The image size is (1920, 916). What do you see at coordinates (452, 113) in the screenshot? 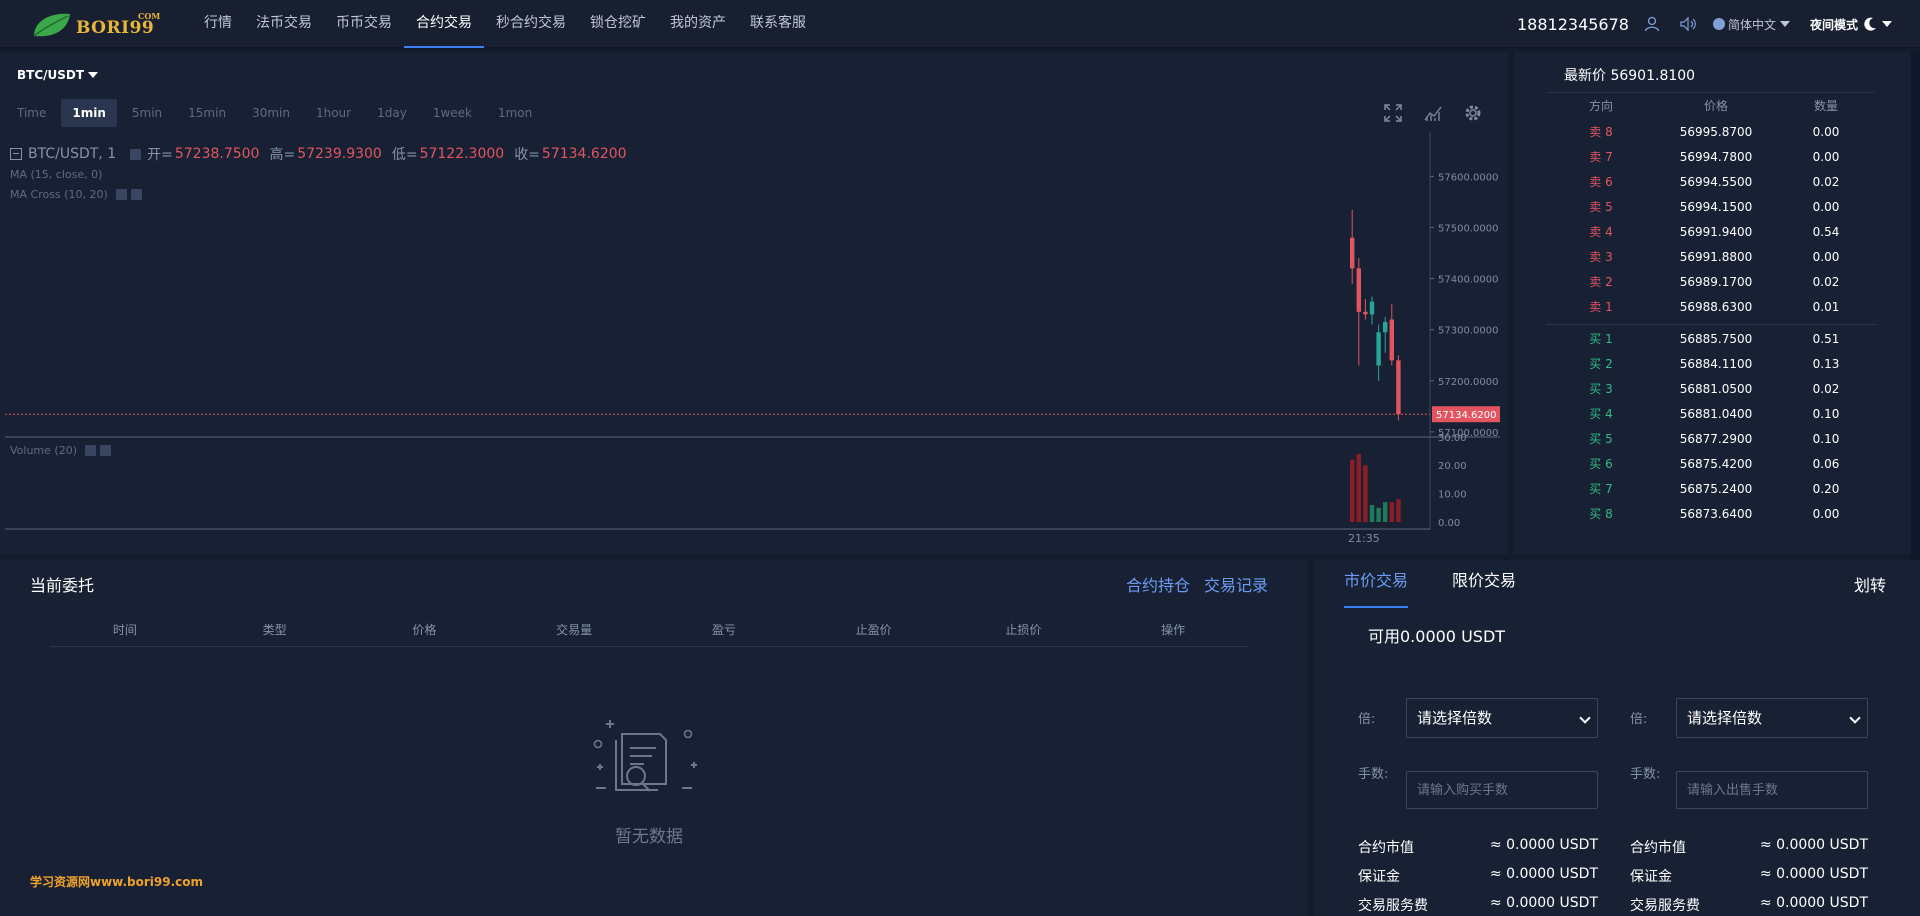
I see `timeframe-1week: 1week` at bounding box center [452, 113].